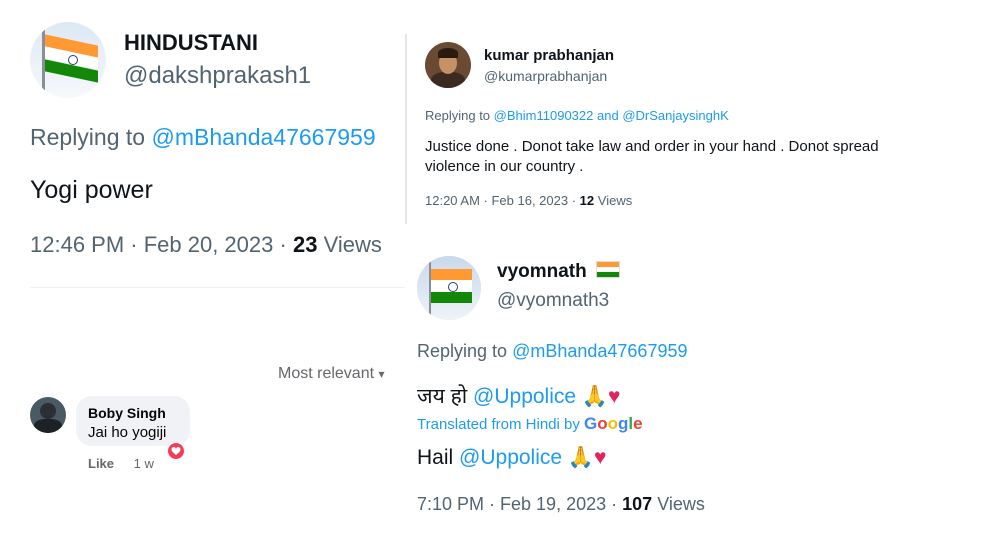 The height and width of the screenshot is (534, 987). I want to click on mention-link-drsanjay: @DrSanjaysinghK, so click(675, 115).